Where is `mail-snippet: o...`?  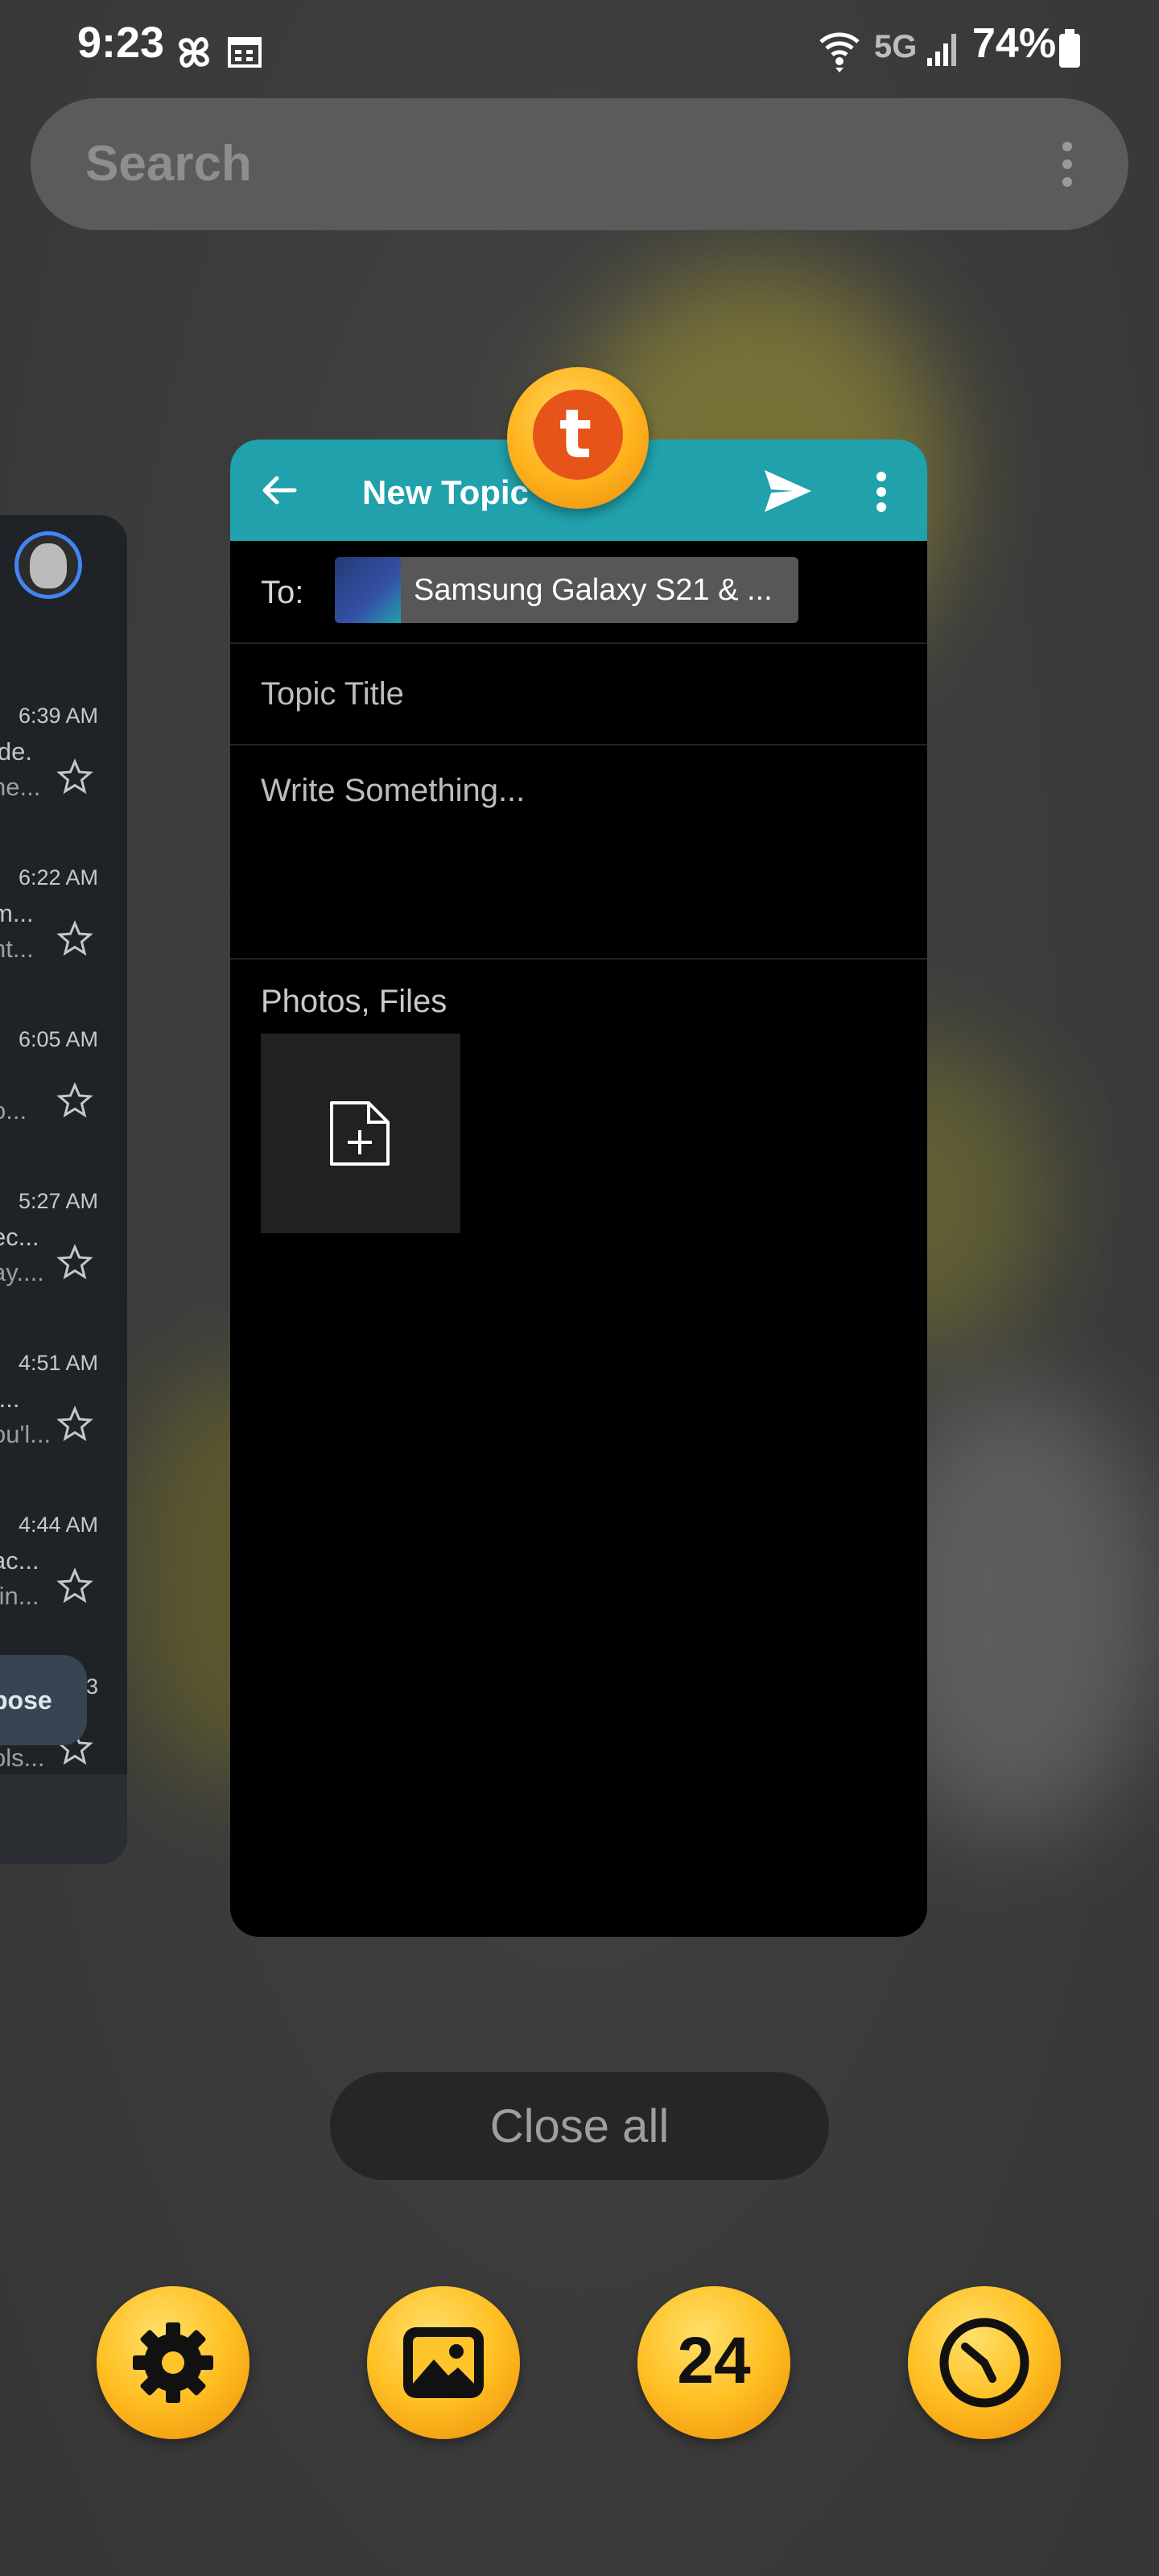
mail-snippet: o... is located at coordinates (13, 1110).